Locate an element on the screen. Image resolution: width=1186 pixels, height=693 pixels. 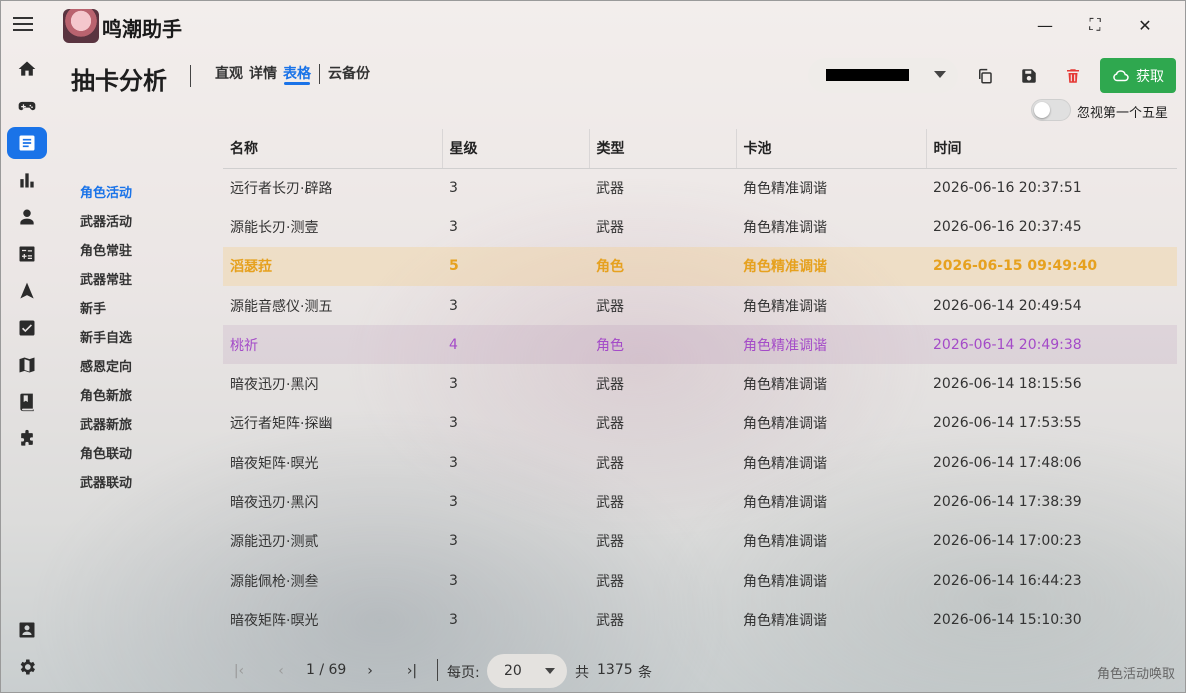
nav-tasks is located at coordinates (27, 328).